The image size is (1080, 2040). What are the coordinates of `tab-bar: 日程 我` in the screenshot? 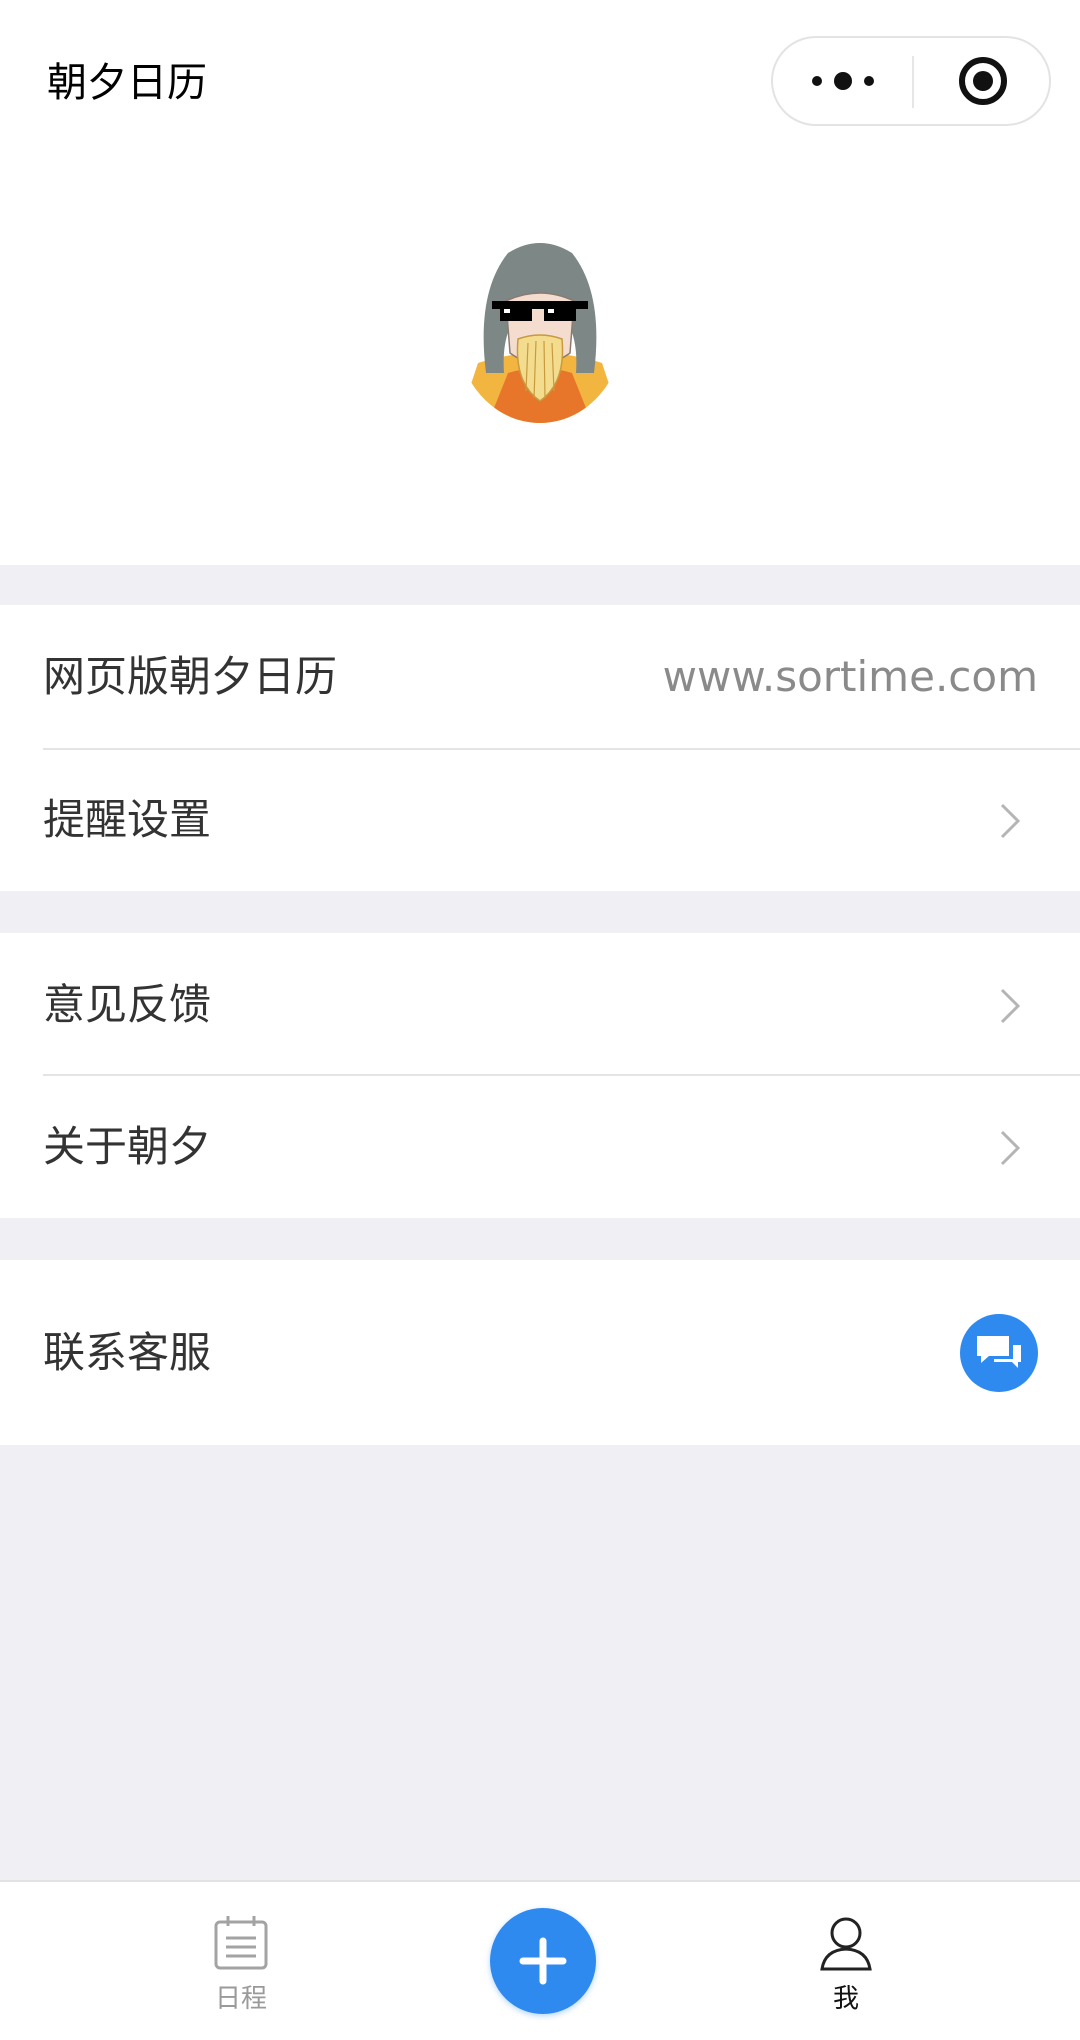 It's located at (540, 1960).